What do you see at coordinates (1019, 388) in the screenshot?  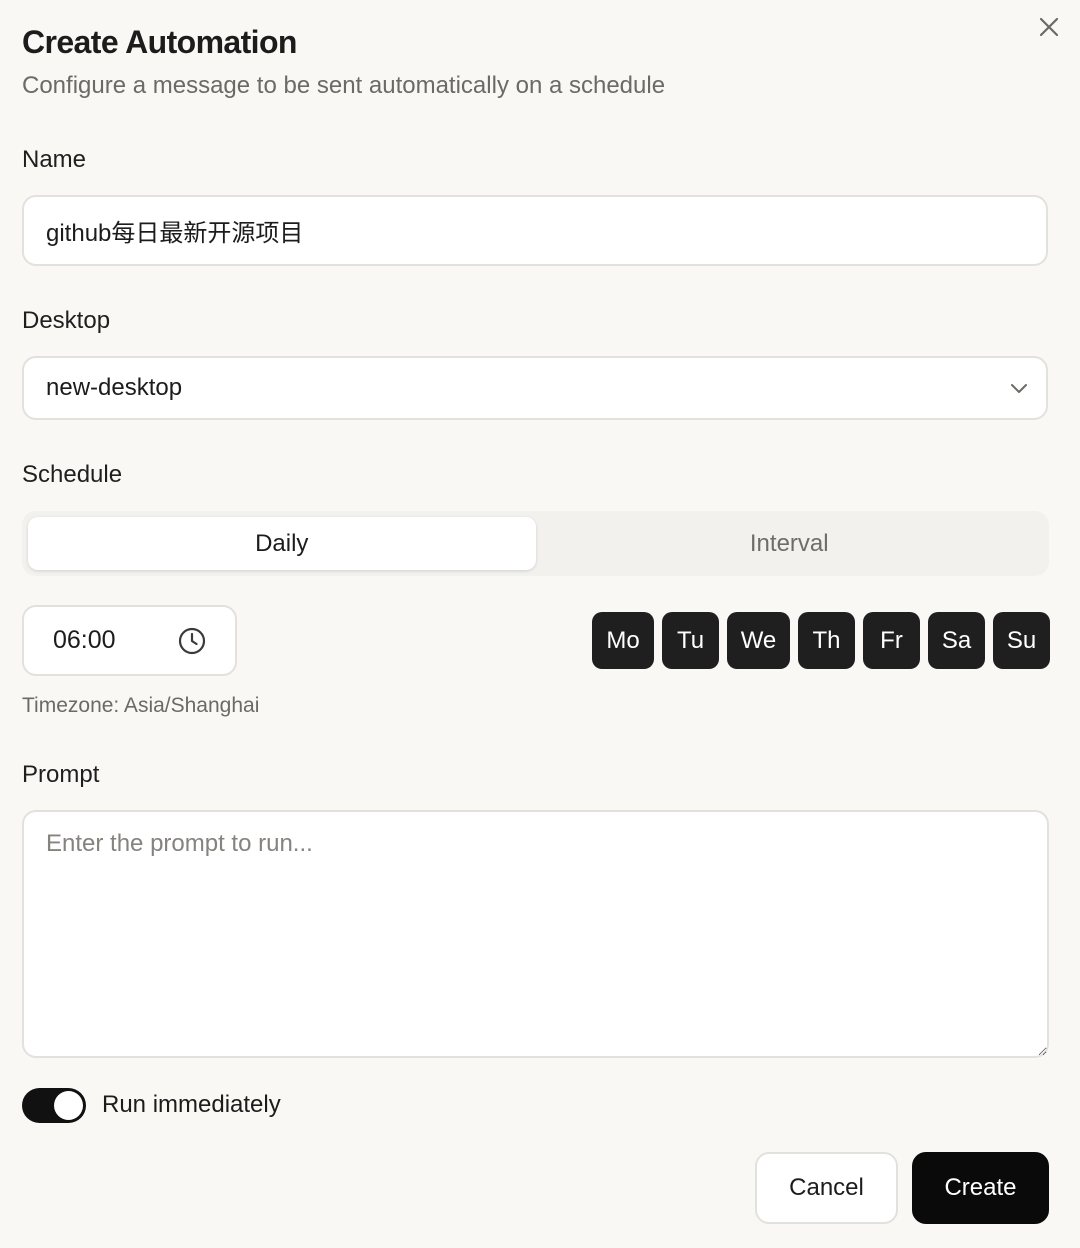 I see `chevron-down-icon` at bounding box center [1019, 388].